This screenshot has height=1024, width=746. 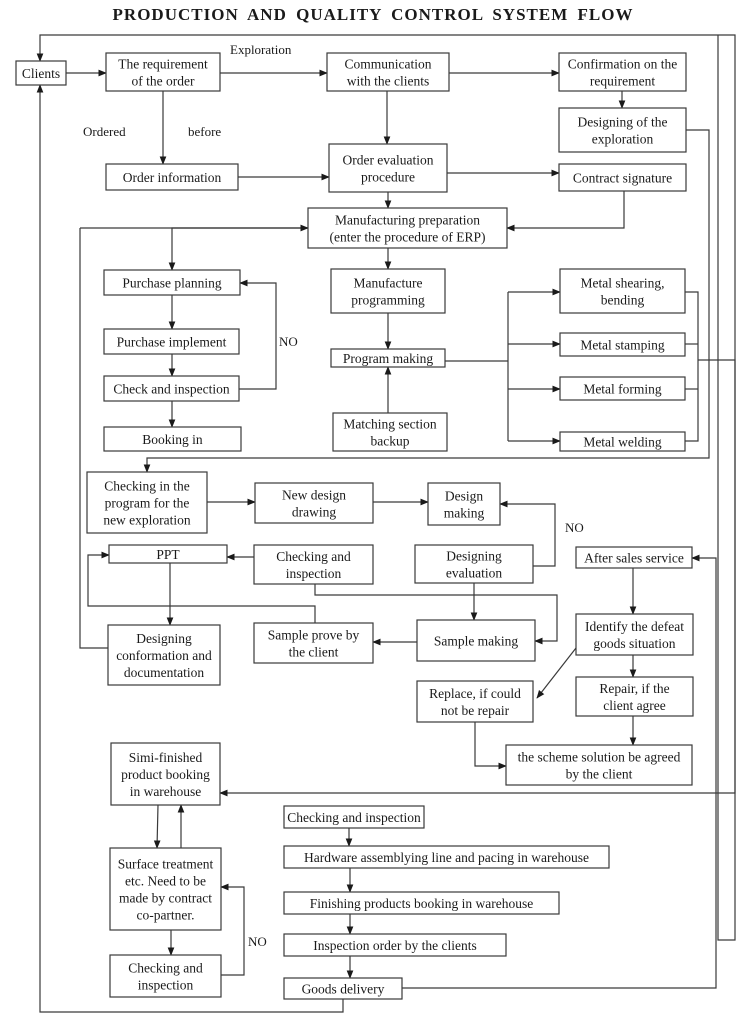 I want to click on node-repair-if-client-agree: Repair, if the client agree, so click(x=634, y=696).